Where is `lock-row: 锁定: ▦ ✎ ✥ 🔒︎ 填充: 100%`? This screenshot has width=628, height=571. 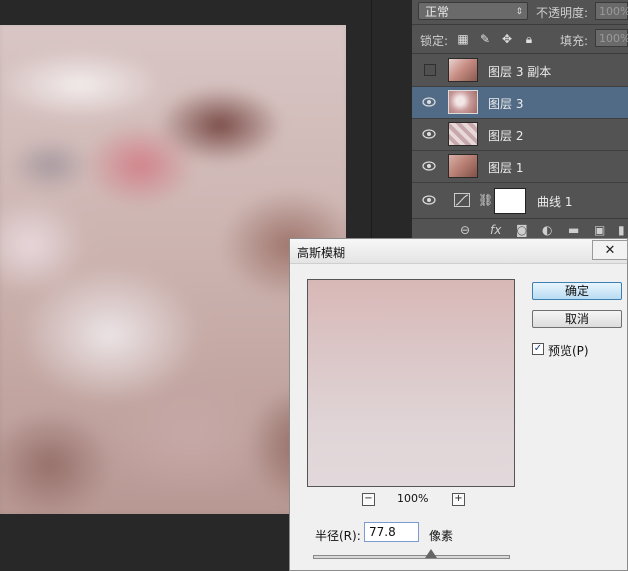 lock-row: 锁定: ▦ ✎ ✥ 🔒︎ 填充: 100% is located at coordinates (520, 39).